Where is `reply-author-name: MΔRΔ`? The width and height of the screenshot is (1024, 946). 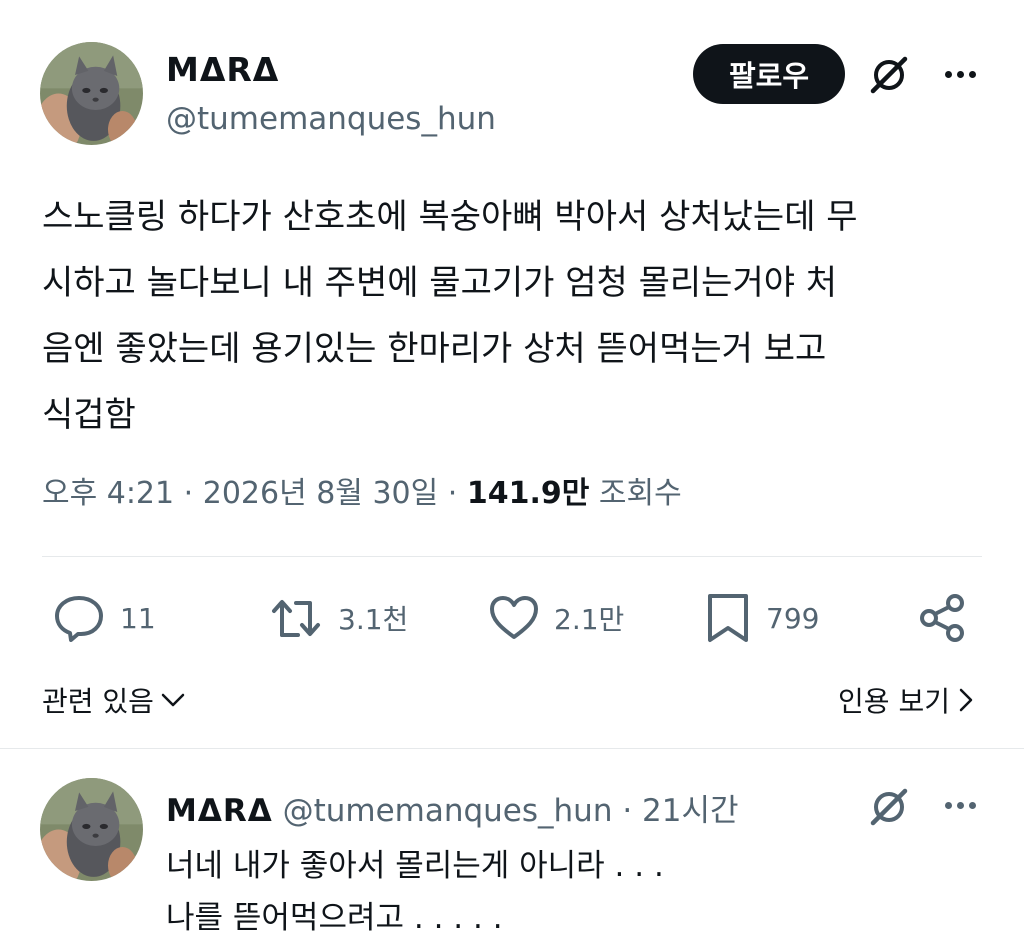 reply-author-name: MΔRΔ is located at coordinates (219, 811).